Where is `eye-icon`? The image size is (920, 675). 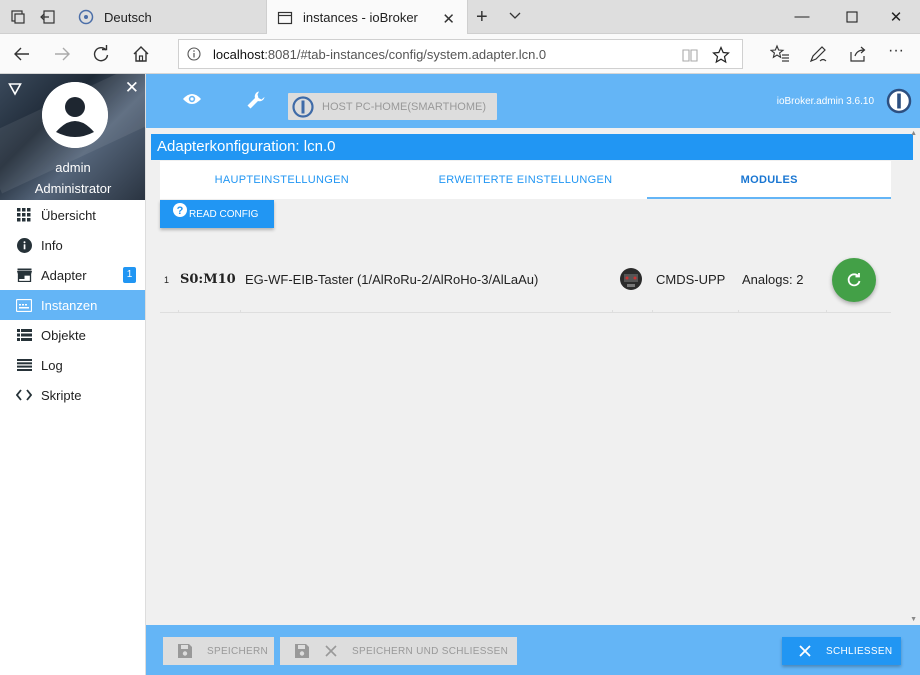 eye-icon is located at coordinates (192, 99).